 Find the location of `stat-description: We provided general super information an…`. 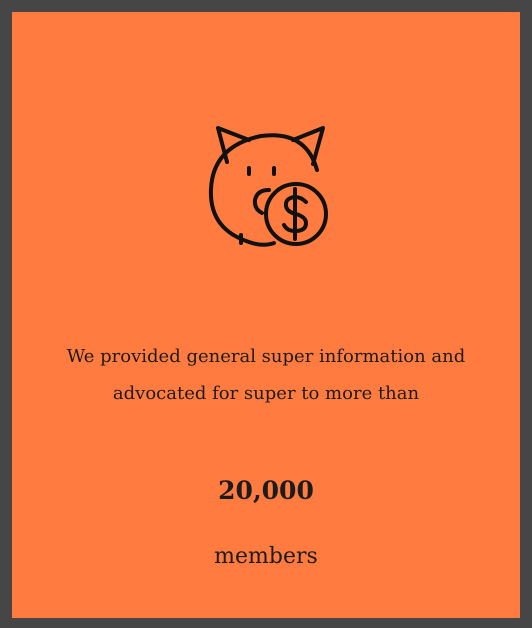

stat-description: We provided general super information an… is located at coordinates (266, 375).